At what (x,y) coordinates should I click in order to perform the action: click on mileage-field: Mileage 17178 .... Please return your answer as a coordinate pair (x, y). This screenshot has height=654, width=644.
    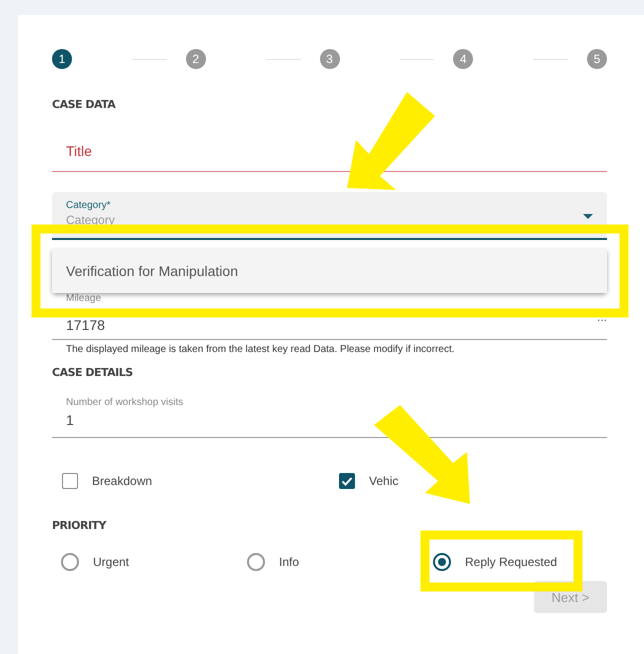
    Looking at the image, I should click on (329, 316).